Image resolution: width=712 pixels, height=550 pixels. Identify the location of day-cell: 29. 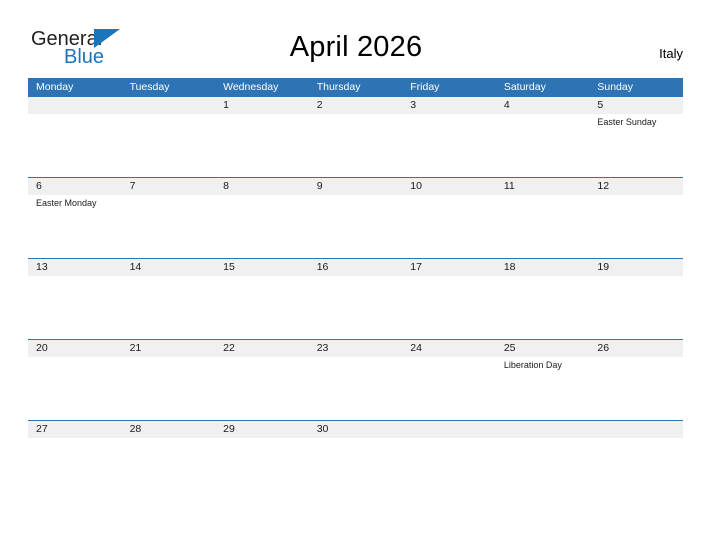
(262, 461).